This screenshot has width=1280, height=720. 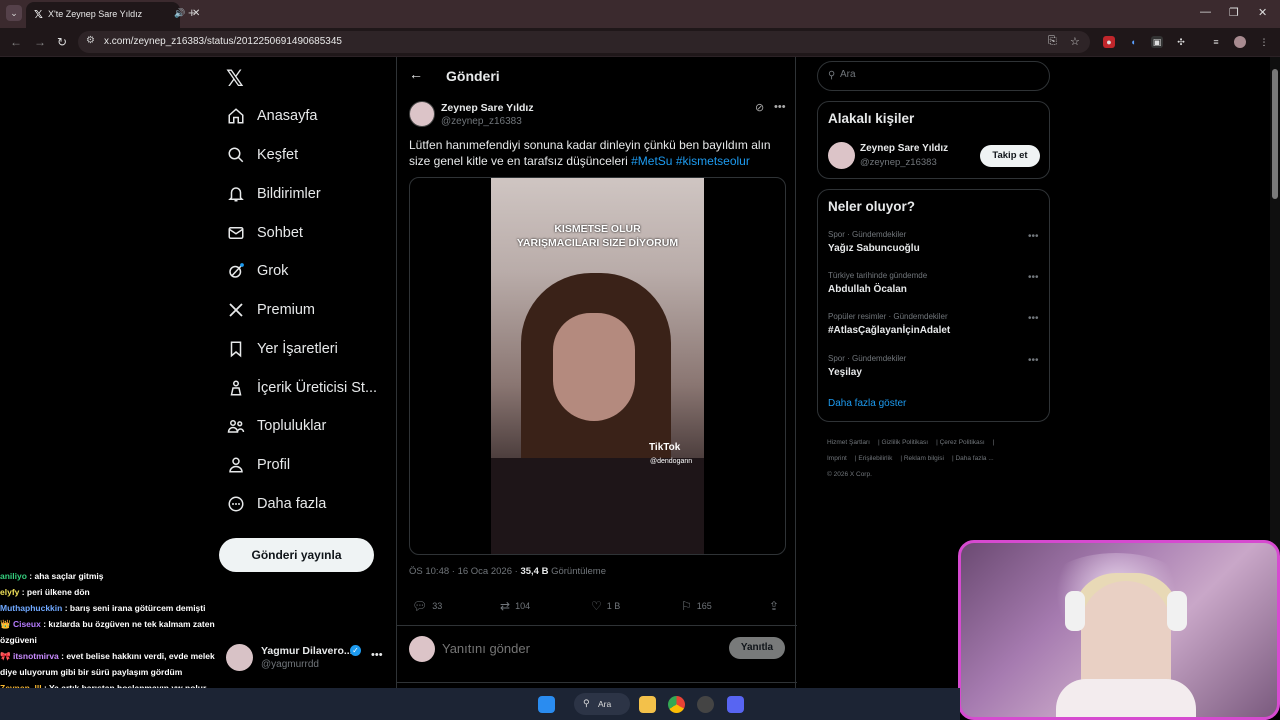 What do you see at coordinates (274, 465) in the screenshot?
I see `nav-label: Profil` at bounding box center [274, 465].